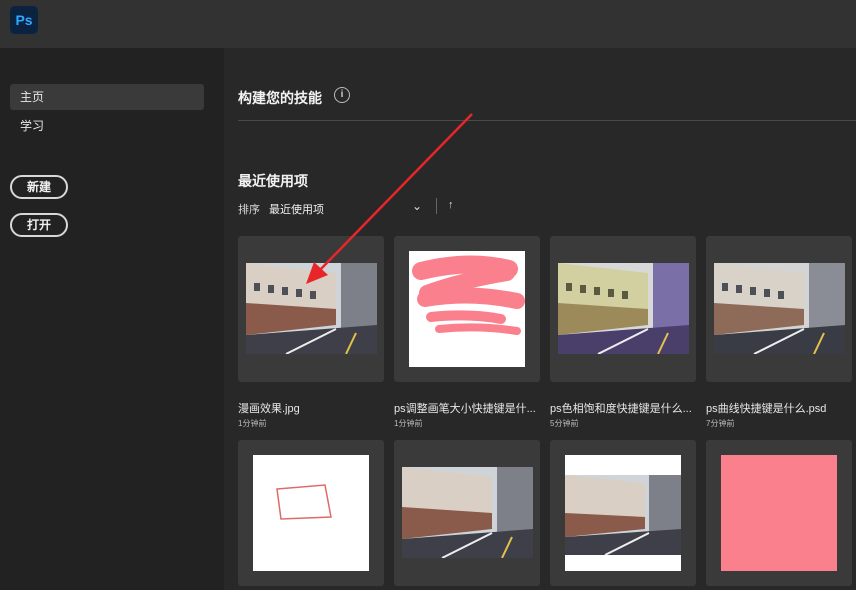 This screenshot has width=856, height=590. What do you see at coordinates (273, 181) in the screenshot?
I see `recent-title: 最近使用项` at bounding box center [273, 181].